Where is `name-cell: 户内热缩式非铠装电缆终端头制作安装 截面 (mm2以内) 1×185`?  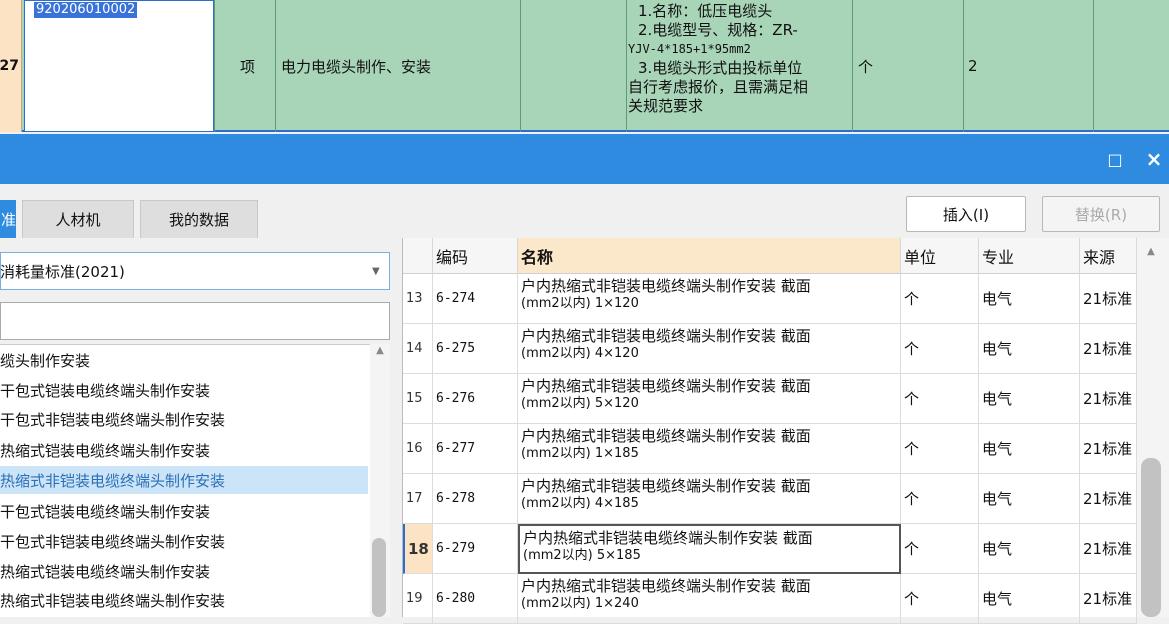 name-cell: 户内热缩式非铠装电缆终端头制作安装 截面 (mm2以内) 1×185 is located at coordinates (709, 449).